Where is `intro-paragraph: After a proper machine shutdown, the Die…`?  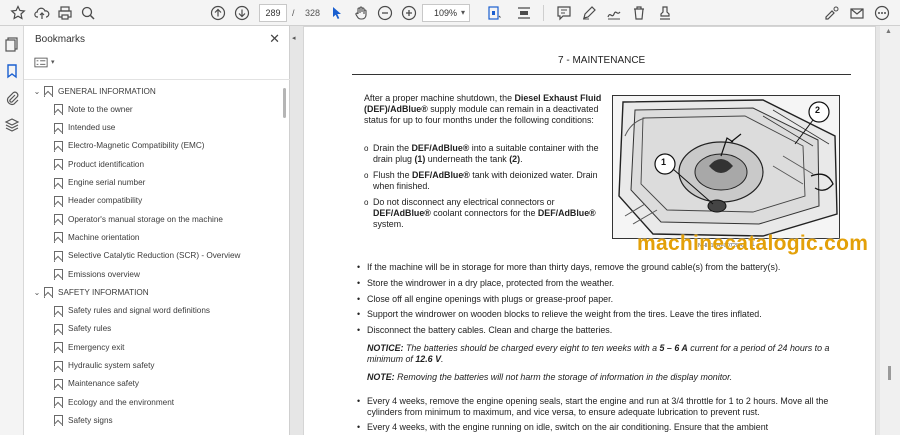
intro-paragraph: After a proper machine shutdown, the Die… is located at coordinates (484, 109).